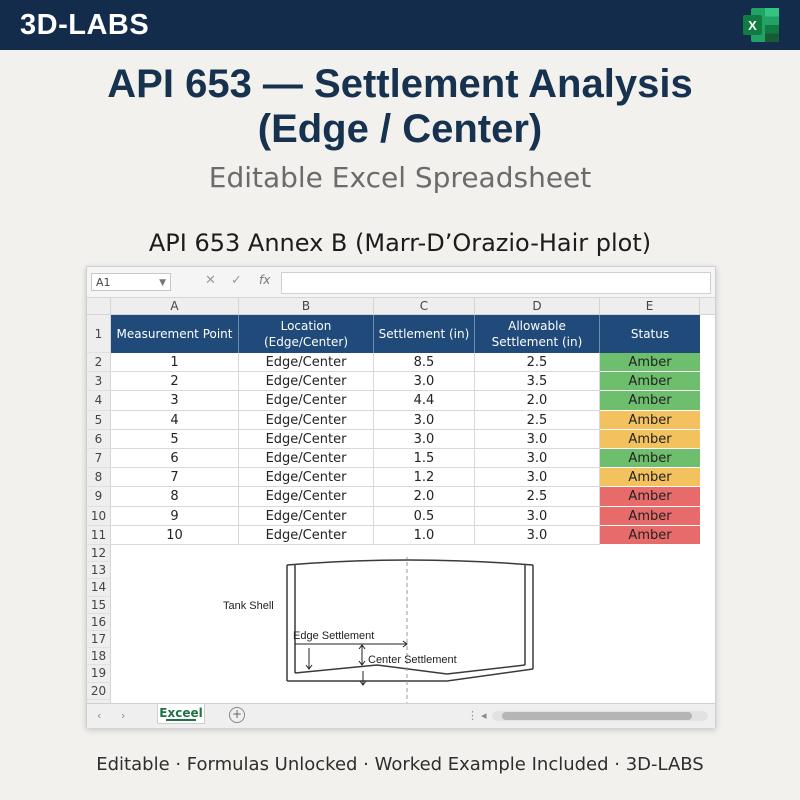 The height and width of the screenshot is (800, 800). What do you see at coordinates (99, 571) in the screenshot?
I see `row-header: 13` at bounding box center [99, 571].